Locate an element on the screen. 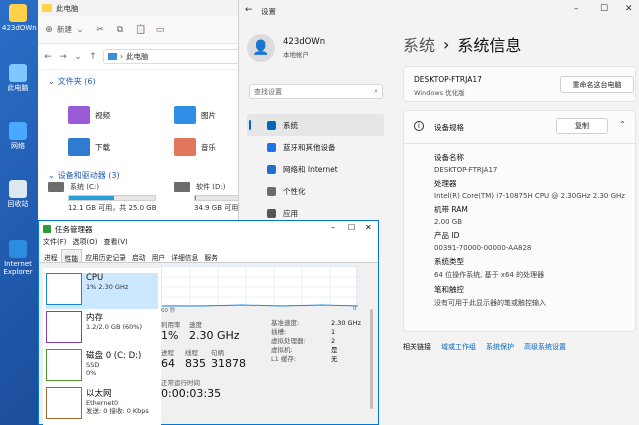  tab: 详细信息 is located at coordinates (184, 255).